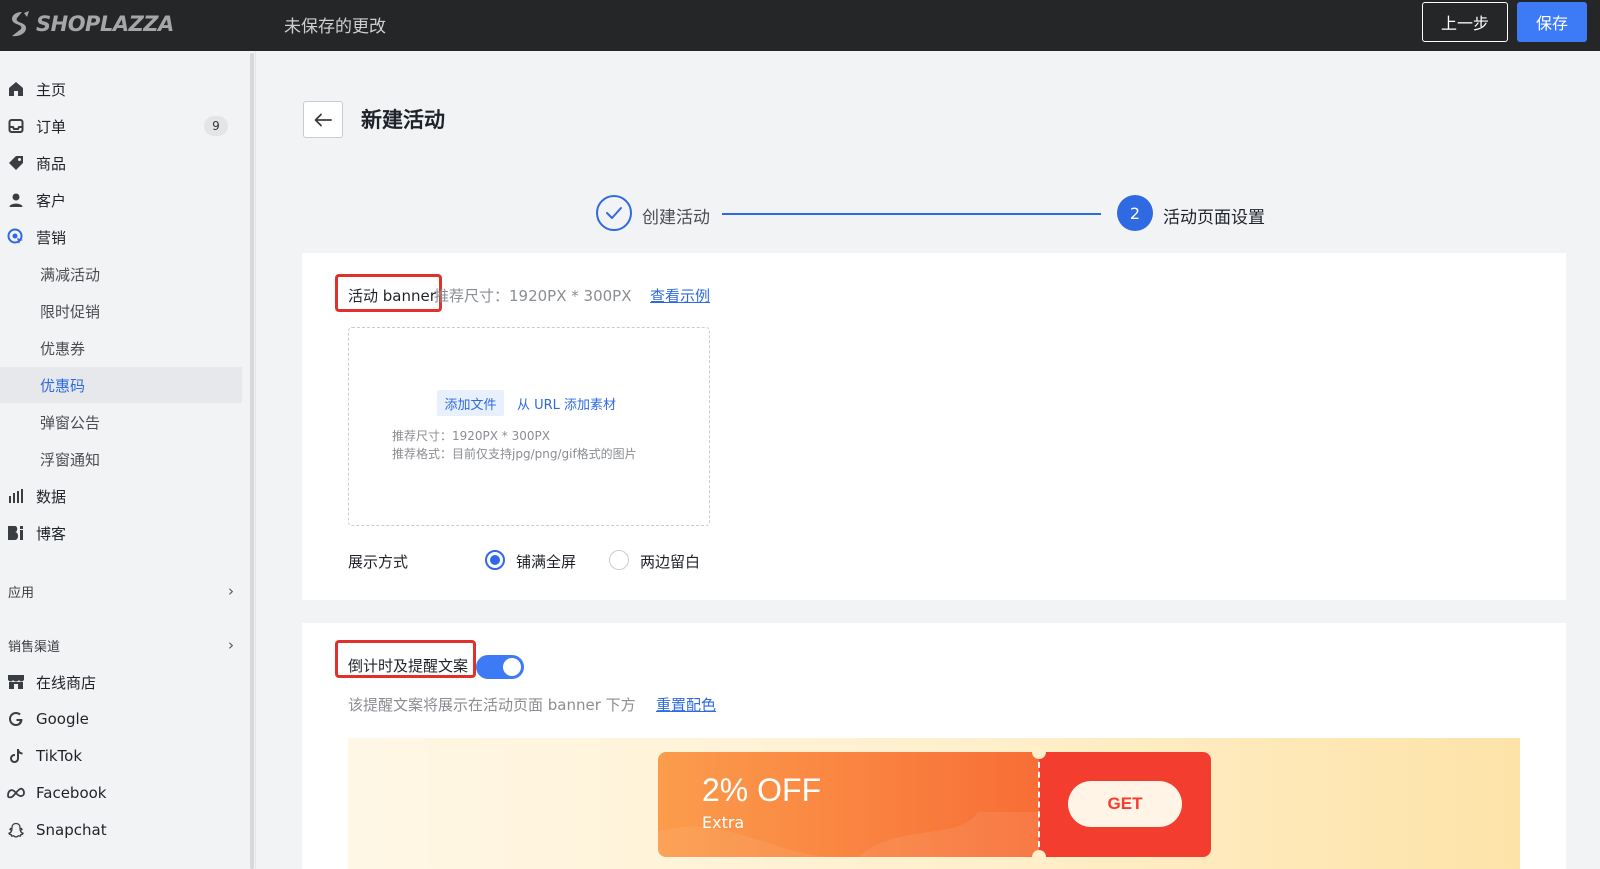 The height and width of the screenshot is (869, 1600). What do you see at coordinates (121, 459) in the screenshot?
I see `sidebar-subitem-floating-notice: 浮窗通知` at bounding box center [121, 459].